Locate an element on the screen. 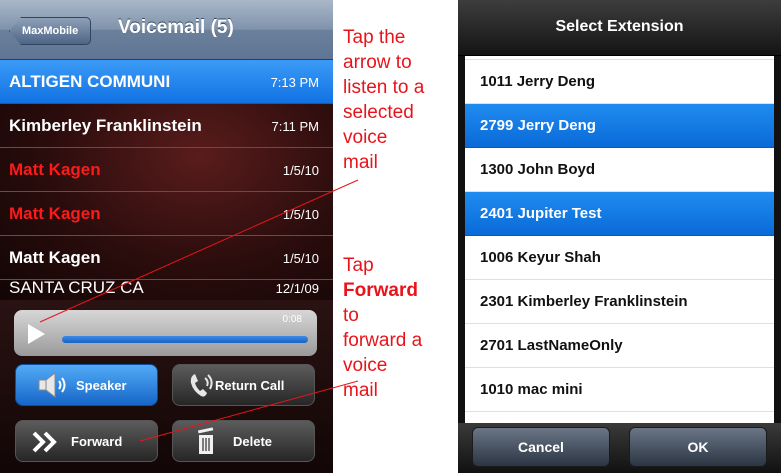 This screenshot has height=473, width=781. audio-player: 0:08 is located at coordinates (165, 333).